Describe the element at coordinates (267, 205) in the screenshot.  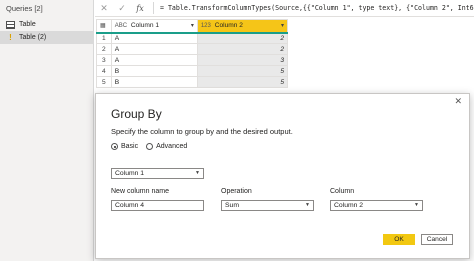
I see `operation-select: Sum ▼` at that location.